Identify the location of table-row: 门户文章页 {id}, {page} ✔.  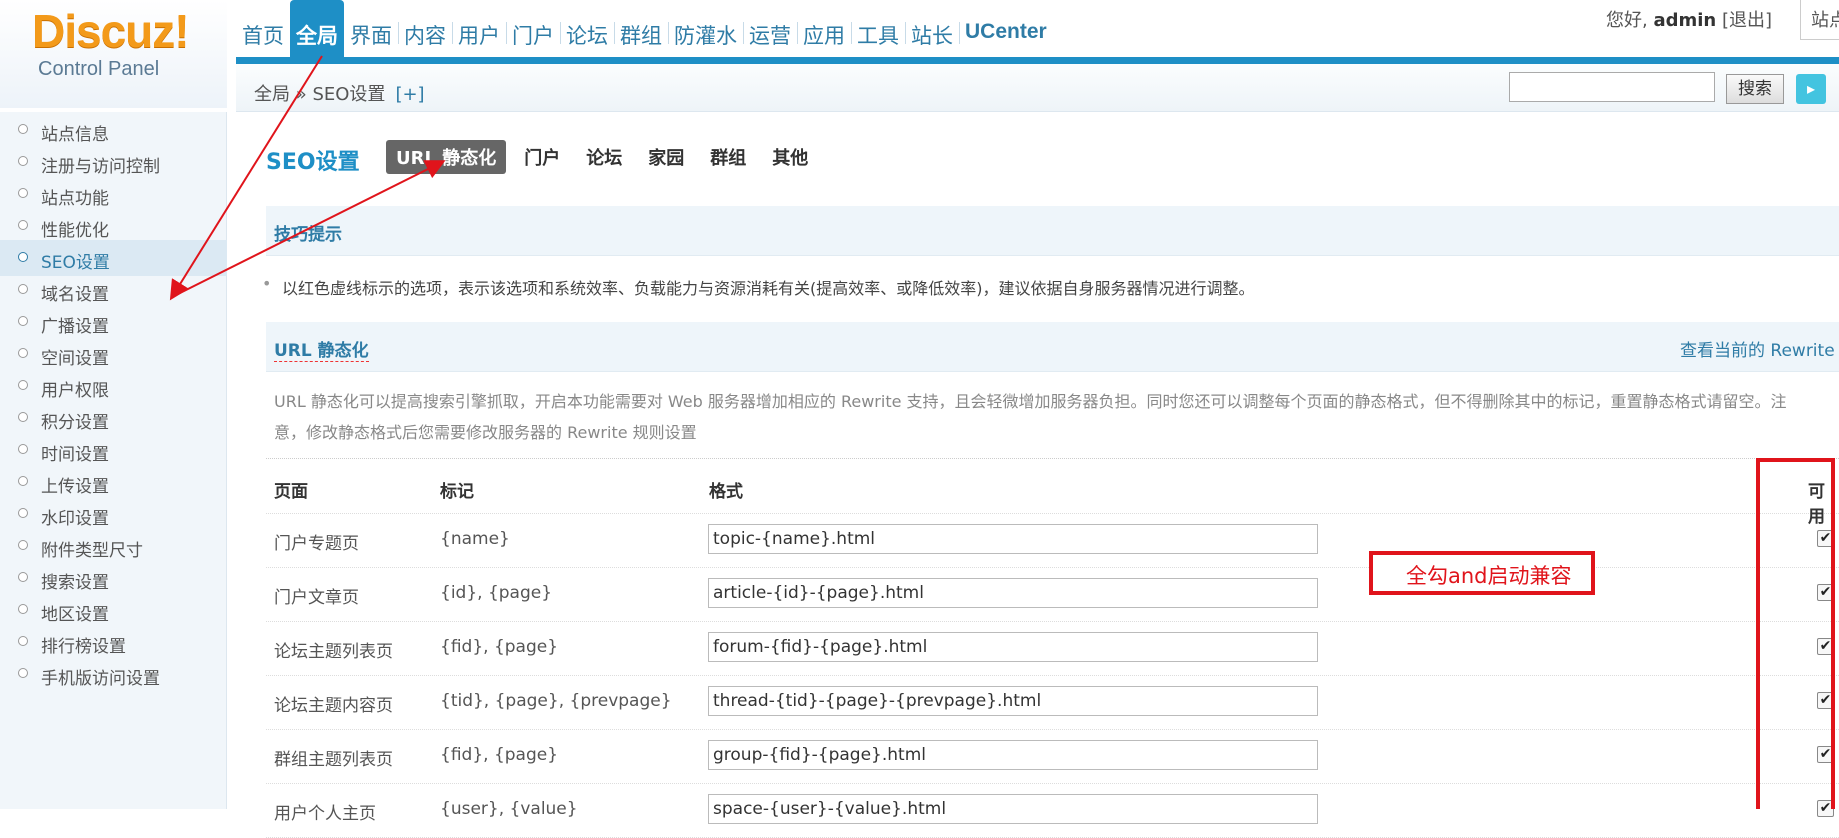
(1052, 595).